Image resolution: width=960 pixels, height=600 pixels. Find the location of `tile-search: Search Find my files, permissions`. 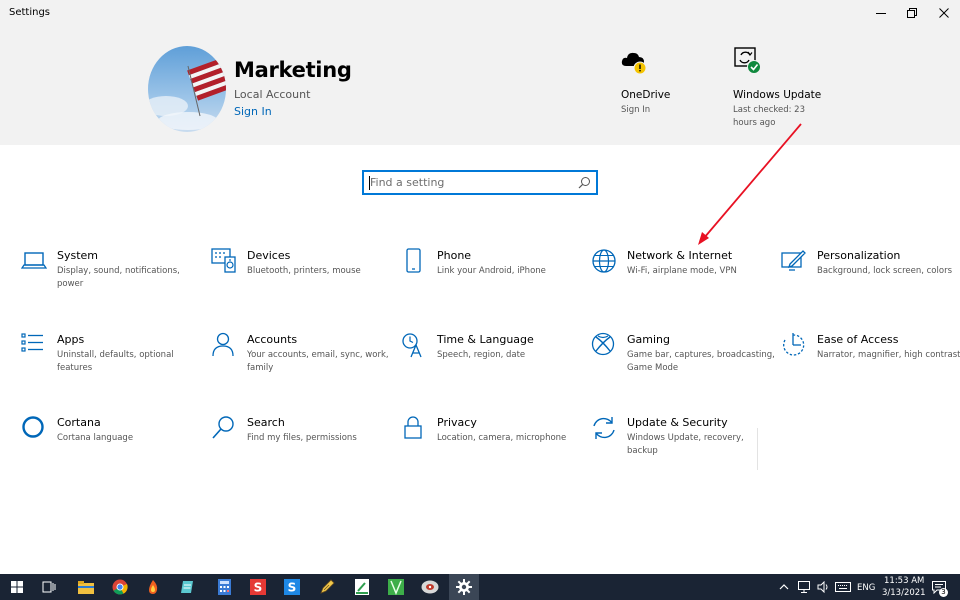

tile-search: Search Find my files, permissions is located at coordinates (301, 450).